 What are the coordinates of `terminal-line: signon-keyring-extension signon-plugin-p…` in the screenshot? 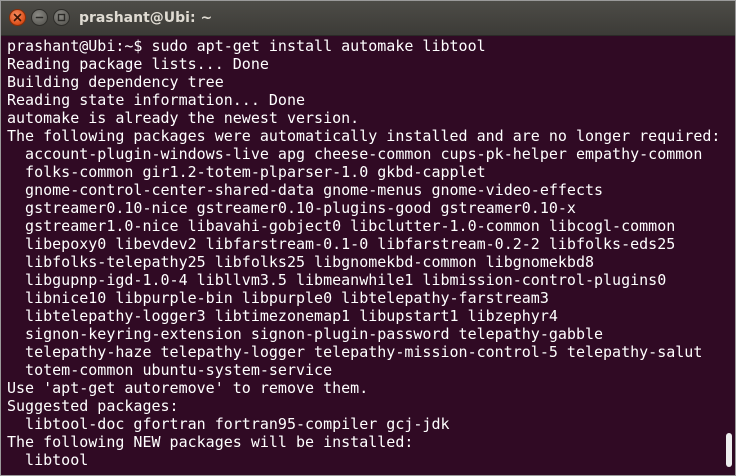 It's located at (305, 334).